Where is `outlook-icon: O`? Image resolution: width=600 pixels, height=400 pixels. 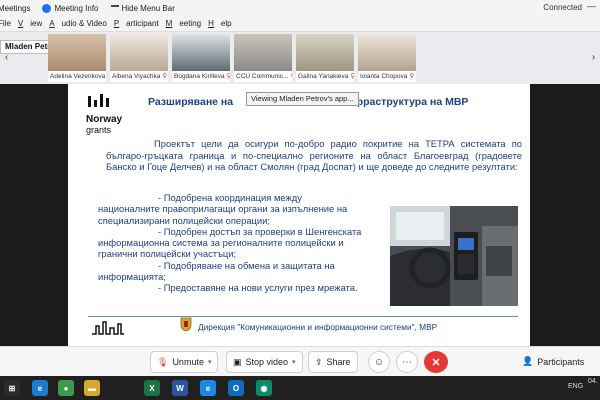 outlook-icon: O is located at coordinates (236, 388).